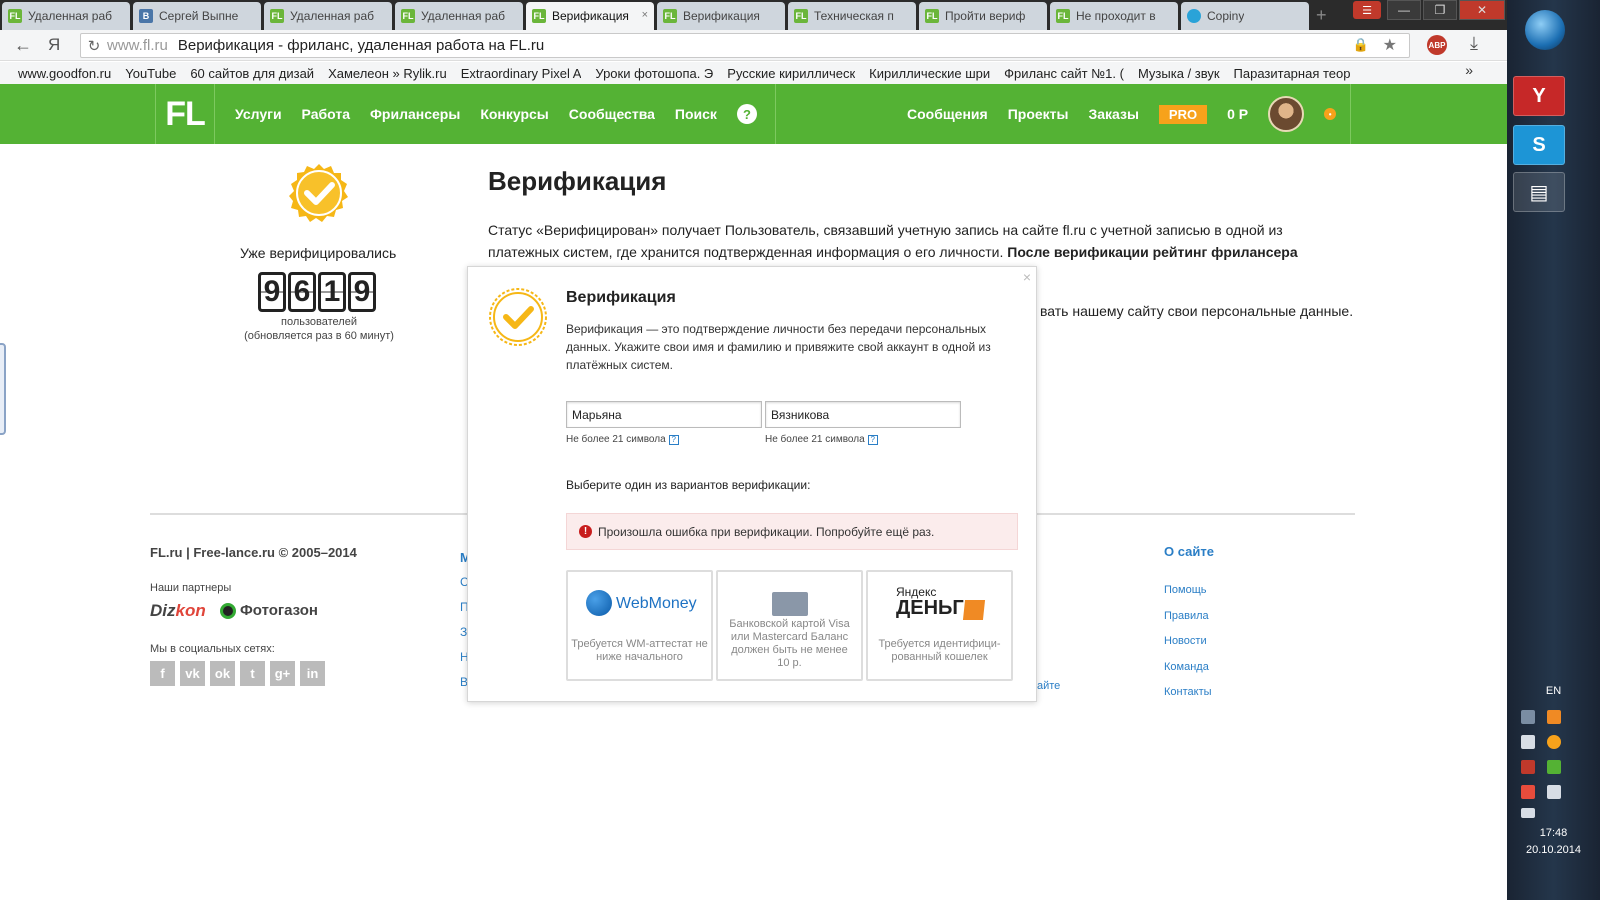 The width and height of the screenshot is (1600, 900). Describe the element at coordinates (696, 114) in the screenshot. I see `nav-item-search: Поиск` at that location.